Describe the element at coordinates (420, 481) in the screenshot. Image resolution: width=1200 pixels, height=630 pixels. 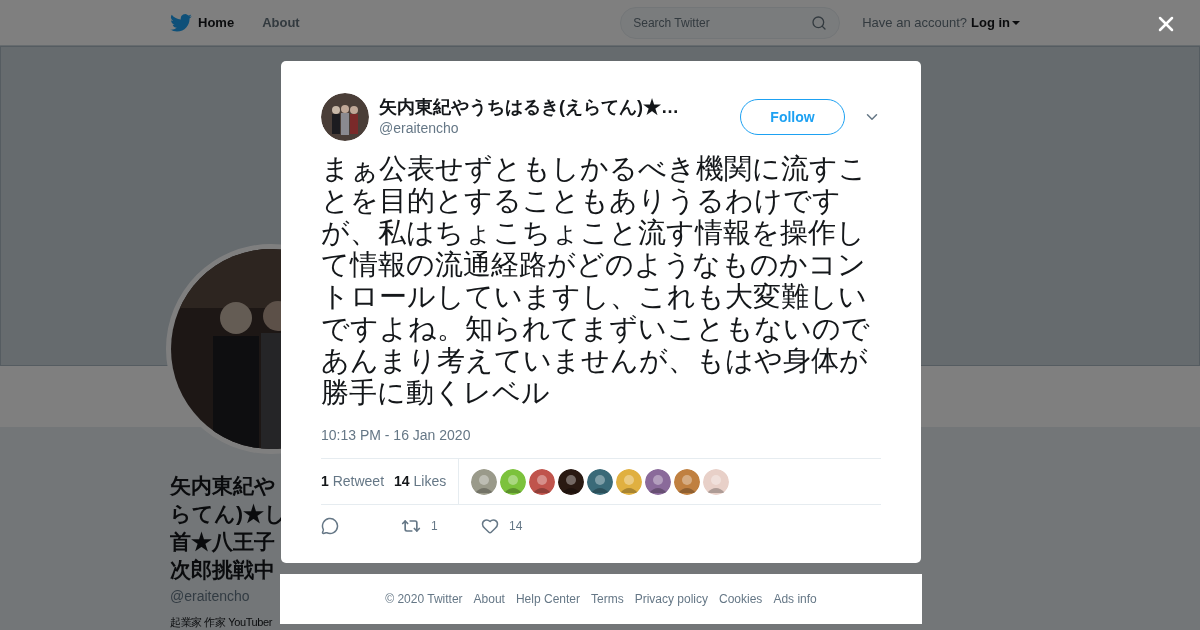
I see `stat-count: 14 Likes` at that location.